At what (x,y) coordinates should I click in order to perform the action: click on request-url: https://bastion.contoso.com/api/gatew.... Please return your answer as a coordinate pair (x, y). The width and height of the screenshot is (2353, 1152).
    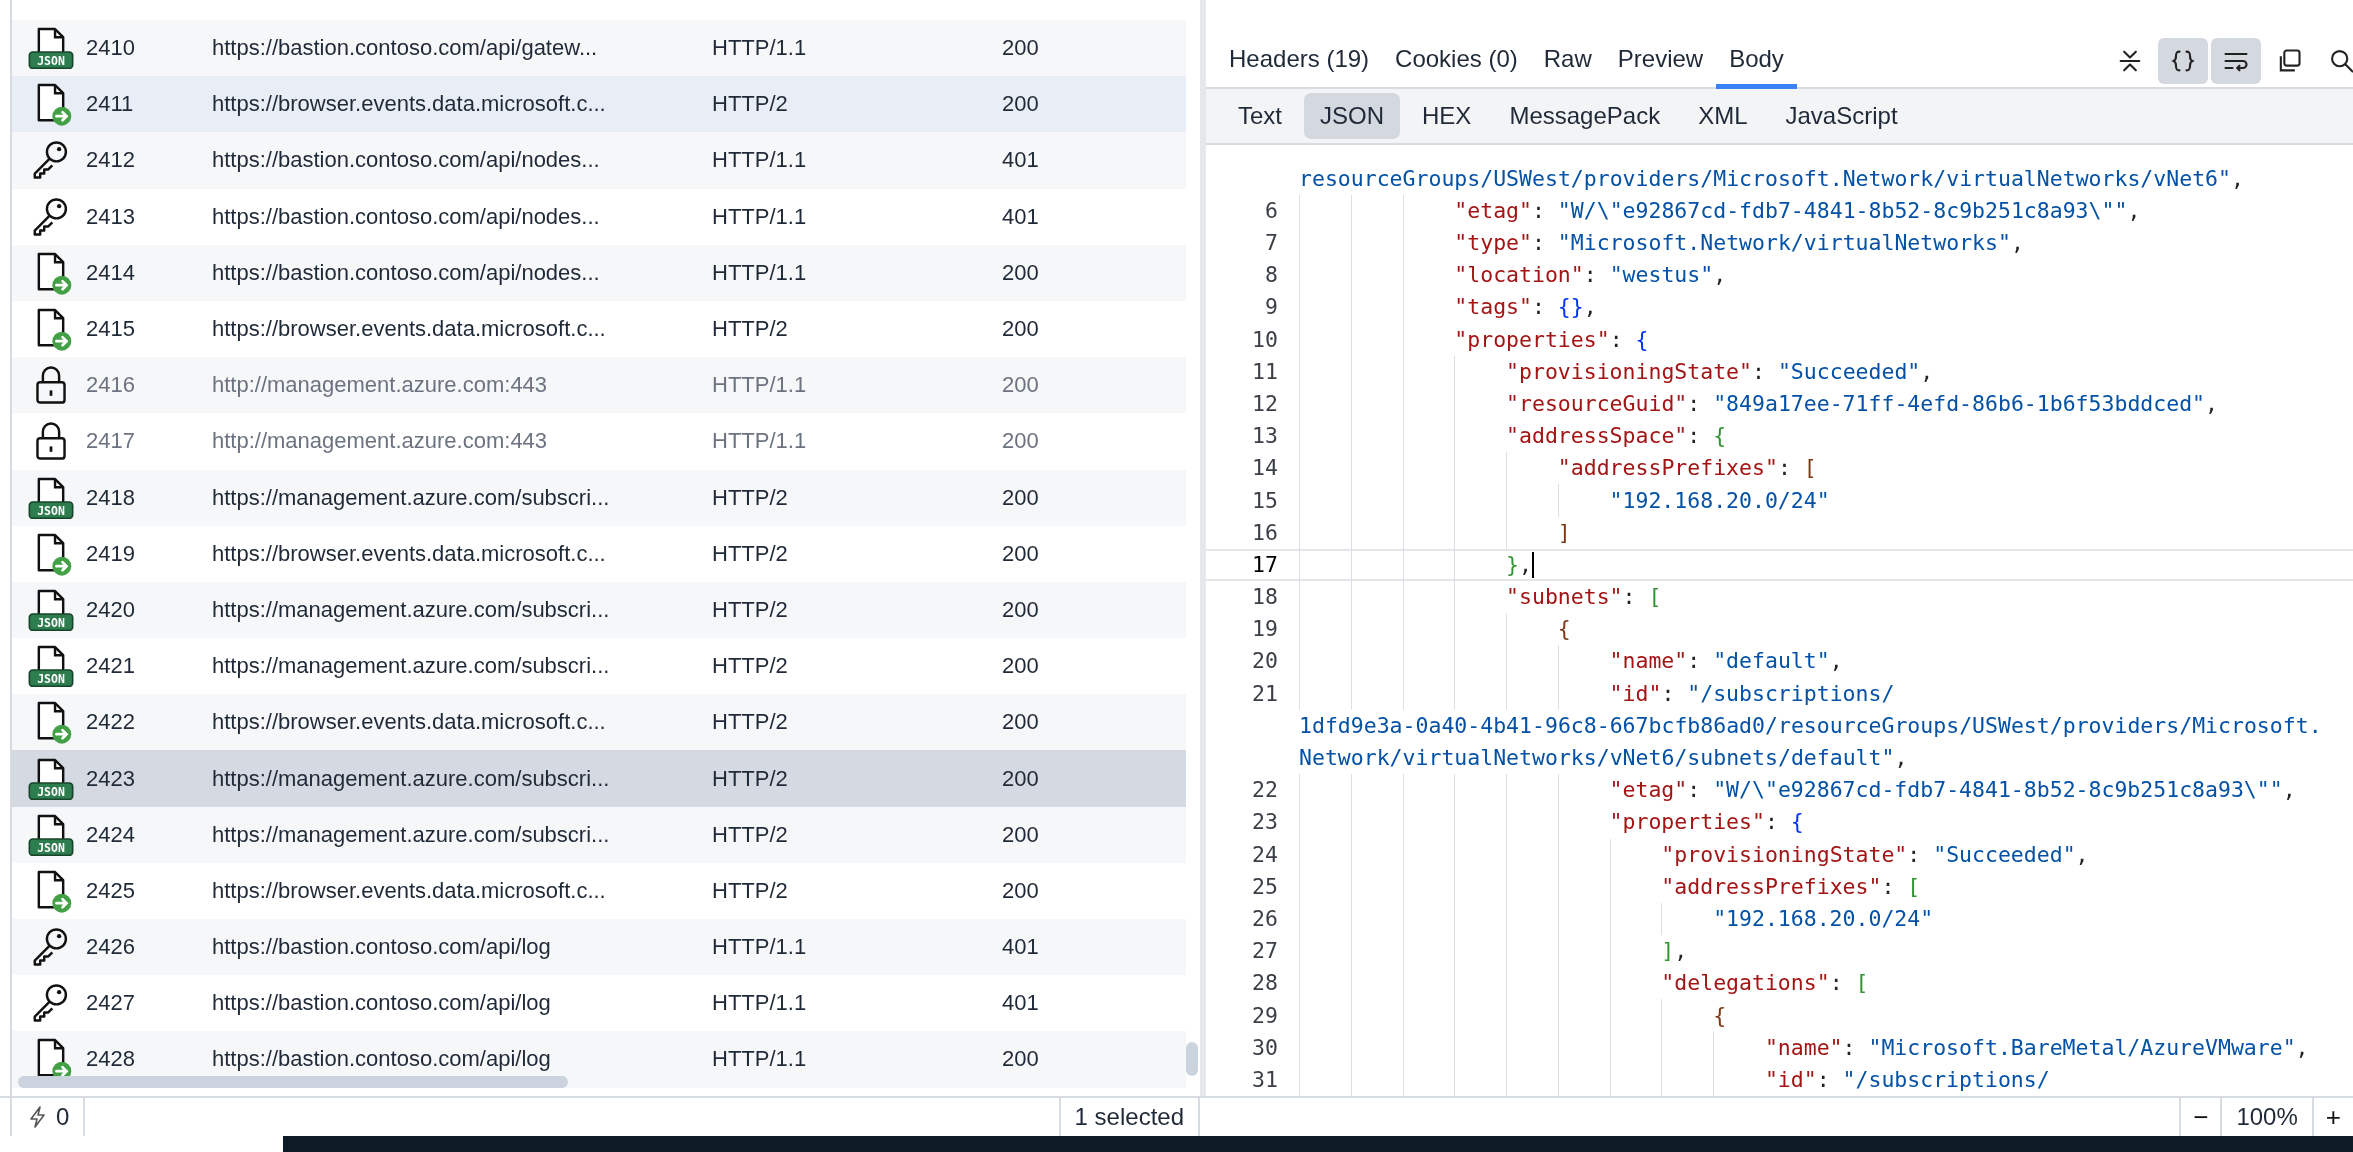
    Looking at the image, I should click on (405, 48).